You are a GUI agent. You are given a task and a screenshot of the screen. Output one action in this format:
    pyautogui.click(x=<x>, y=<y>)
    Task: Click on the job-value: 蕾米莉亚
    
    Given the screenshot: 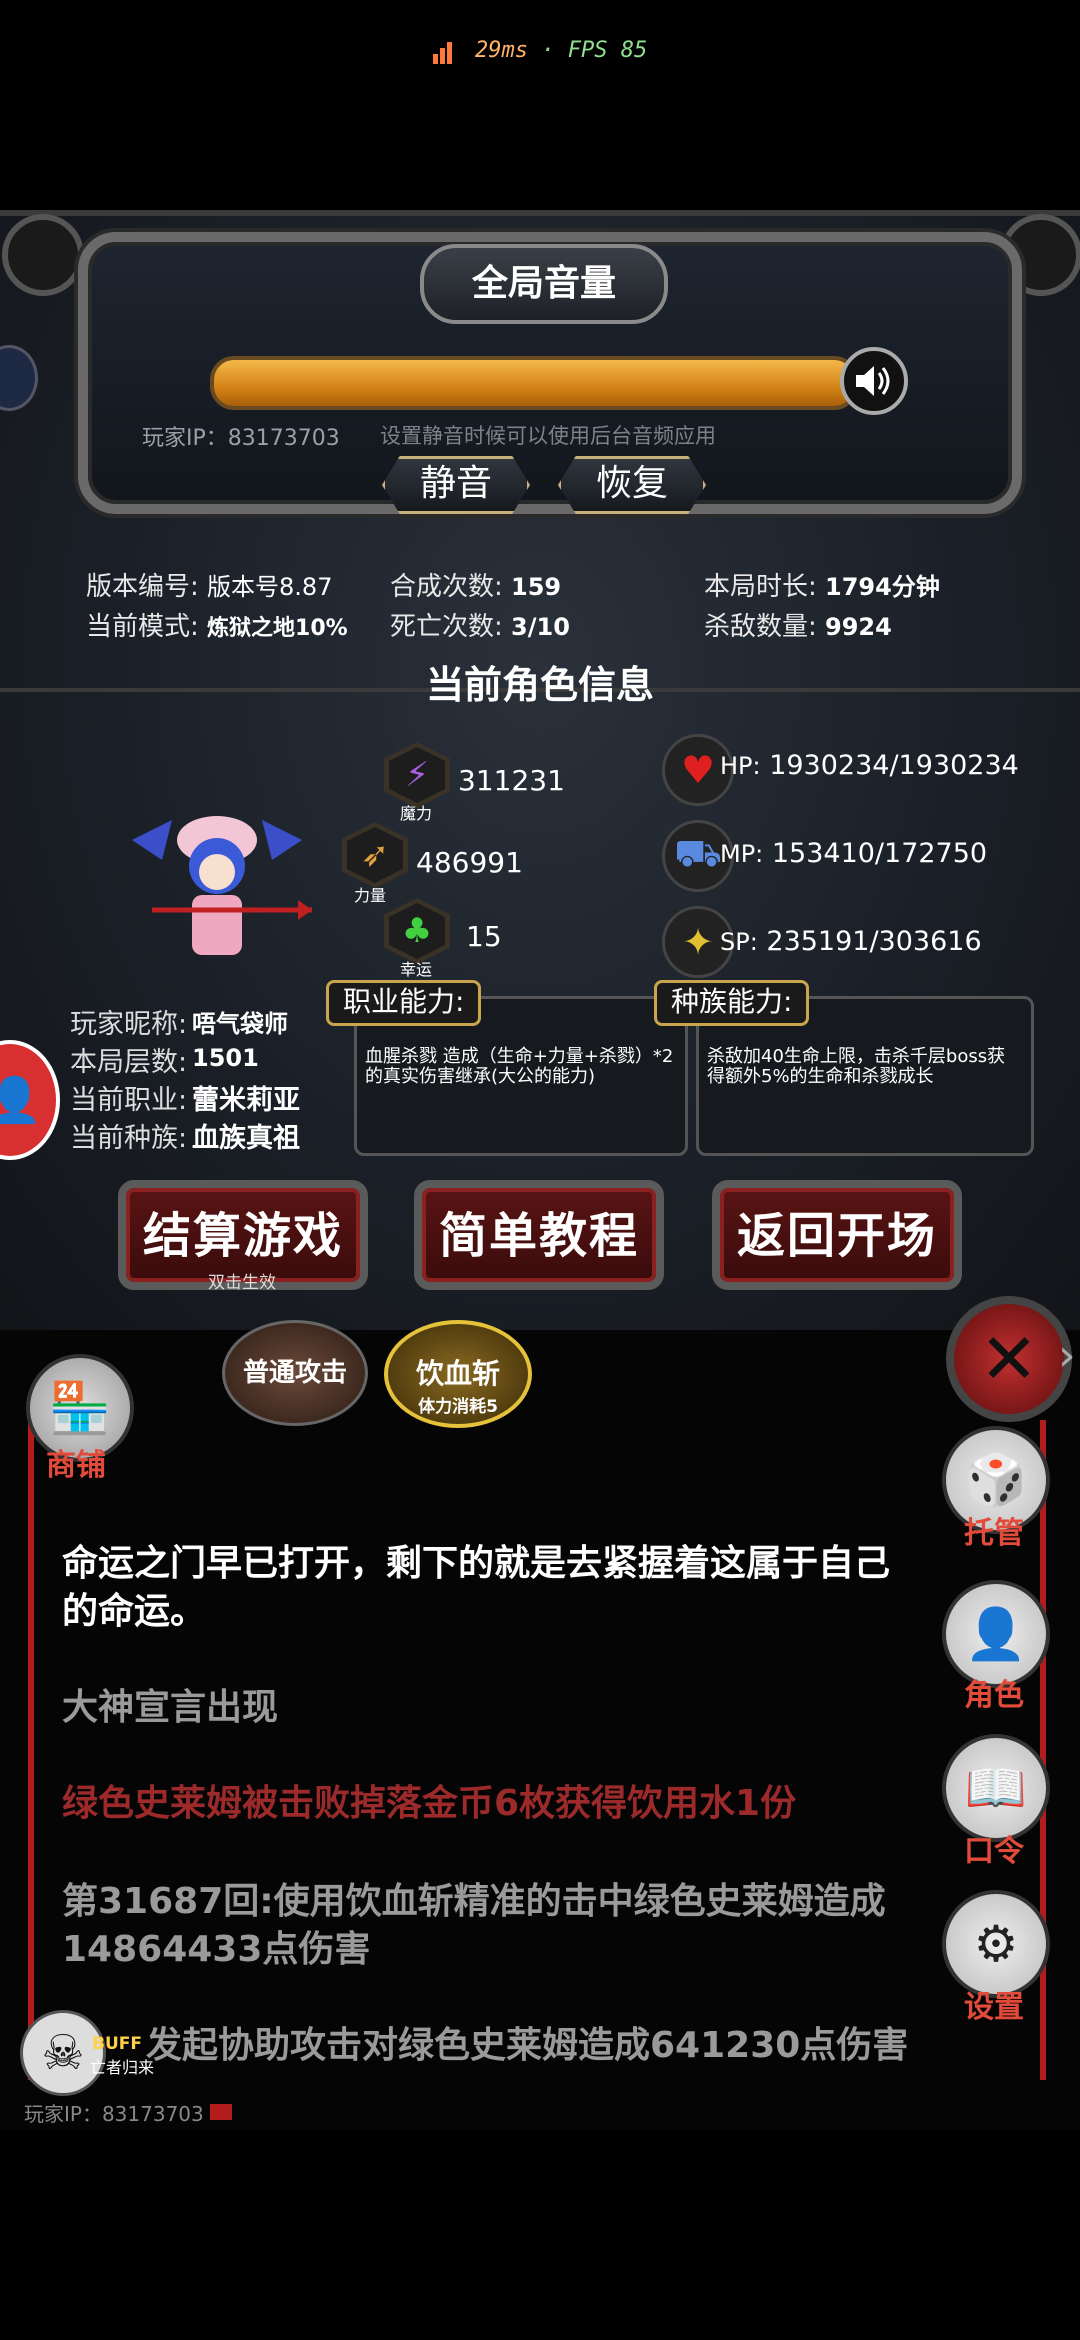 What is the action you would take?
    pyautogui.click(x=246, y=1100)
    